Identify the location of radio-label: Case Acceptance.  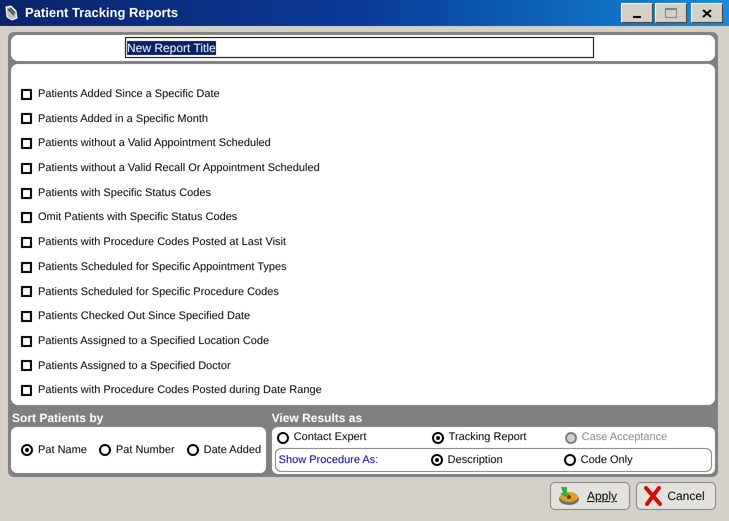
(625, 438).